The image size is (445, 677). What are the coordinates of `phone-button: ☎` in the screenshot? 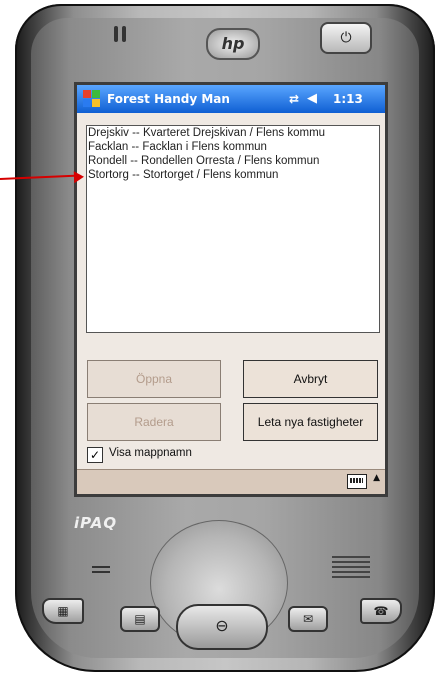 It's located at (381, 611).